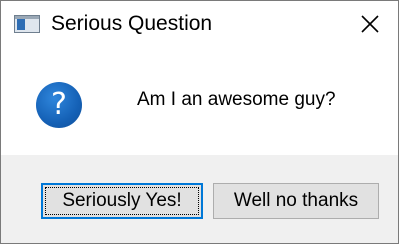 Image resolution: width=399 pixels, height=244 pixels. What do you see at coordinates (27, 24) in the screenshot?
I see `window-icon` at bounding box center [27, 24].